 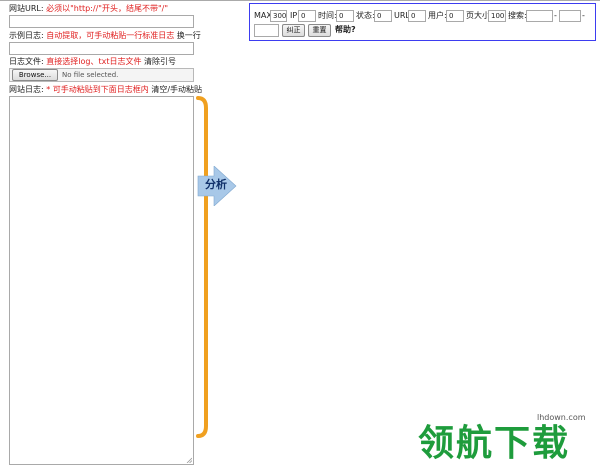 What do you see at coordinates (561, 417) in the screenshot?
I see `watermark-url: lhdown.com` at bounding box center [561, 417].